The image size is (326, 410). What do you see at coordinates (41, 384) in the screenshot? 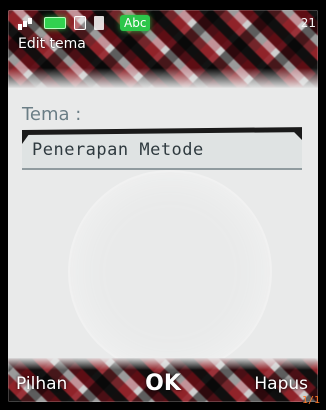
I see `softkey-options-button: Pilhan` at bounding box center [41, 384].